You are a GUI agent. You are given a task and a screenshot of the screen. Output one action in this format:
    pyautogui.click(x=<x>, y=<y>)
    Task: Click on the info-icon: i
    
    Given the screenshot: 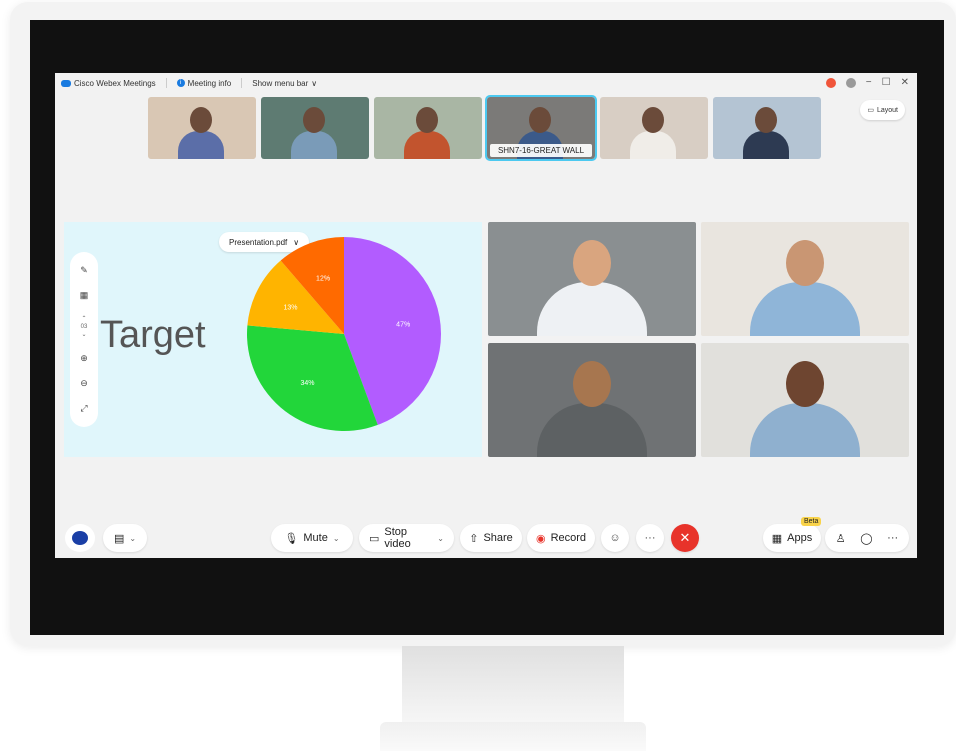 What is the action you would take?
    pyautogui.click(x=180, y=83)
    